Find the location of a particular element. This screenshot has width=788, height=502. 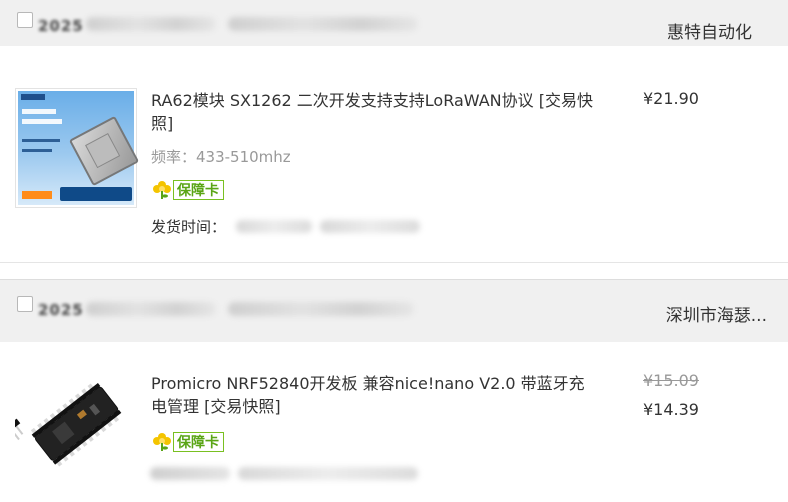

product-thumbnail-nrf52840 is located at coordinates (76, 426).